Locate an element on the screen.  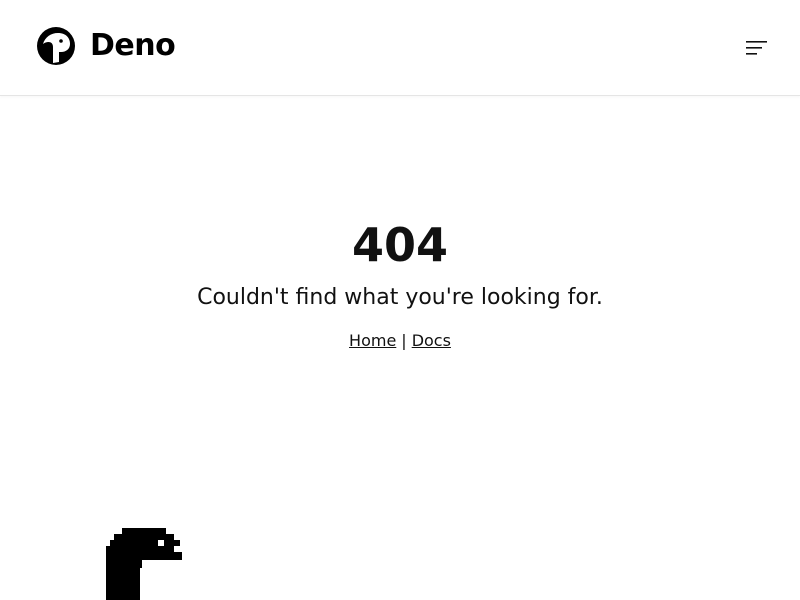
navigation-links: Home | Docs is located at coordinates (400, 341).